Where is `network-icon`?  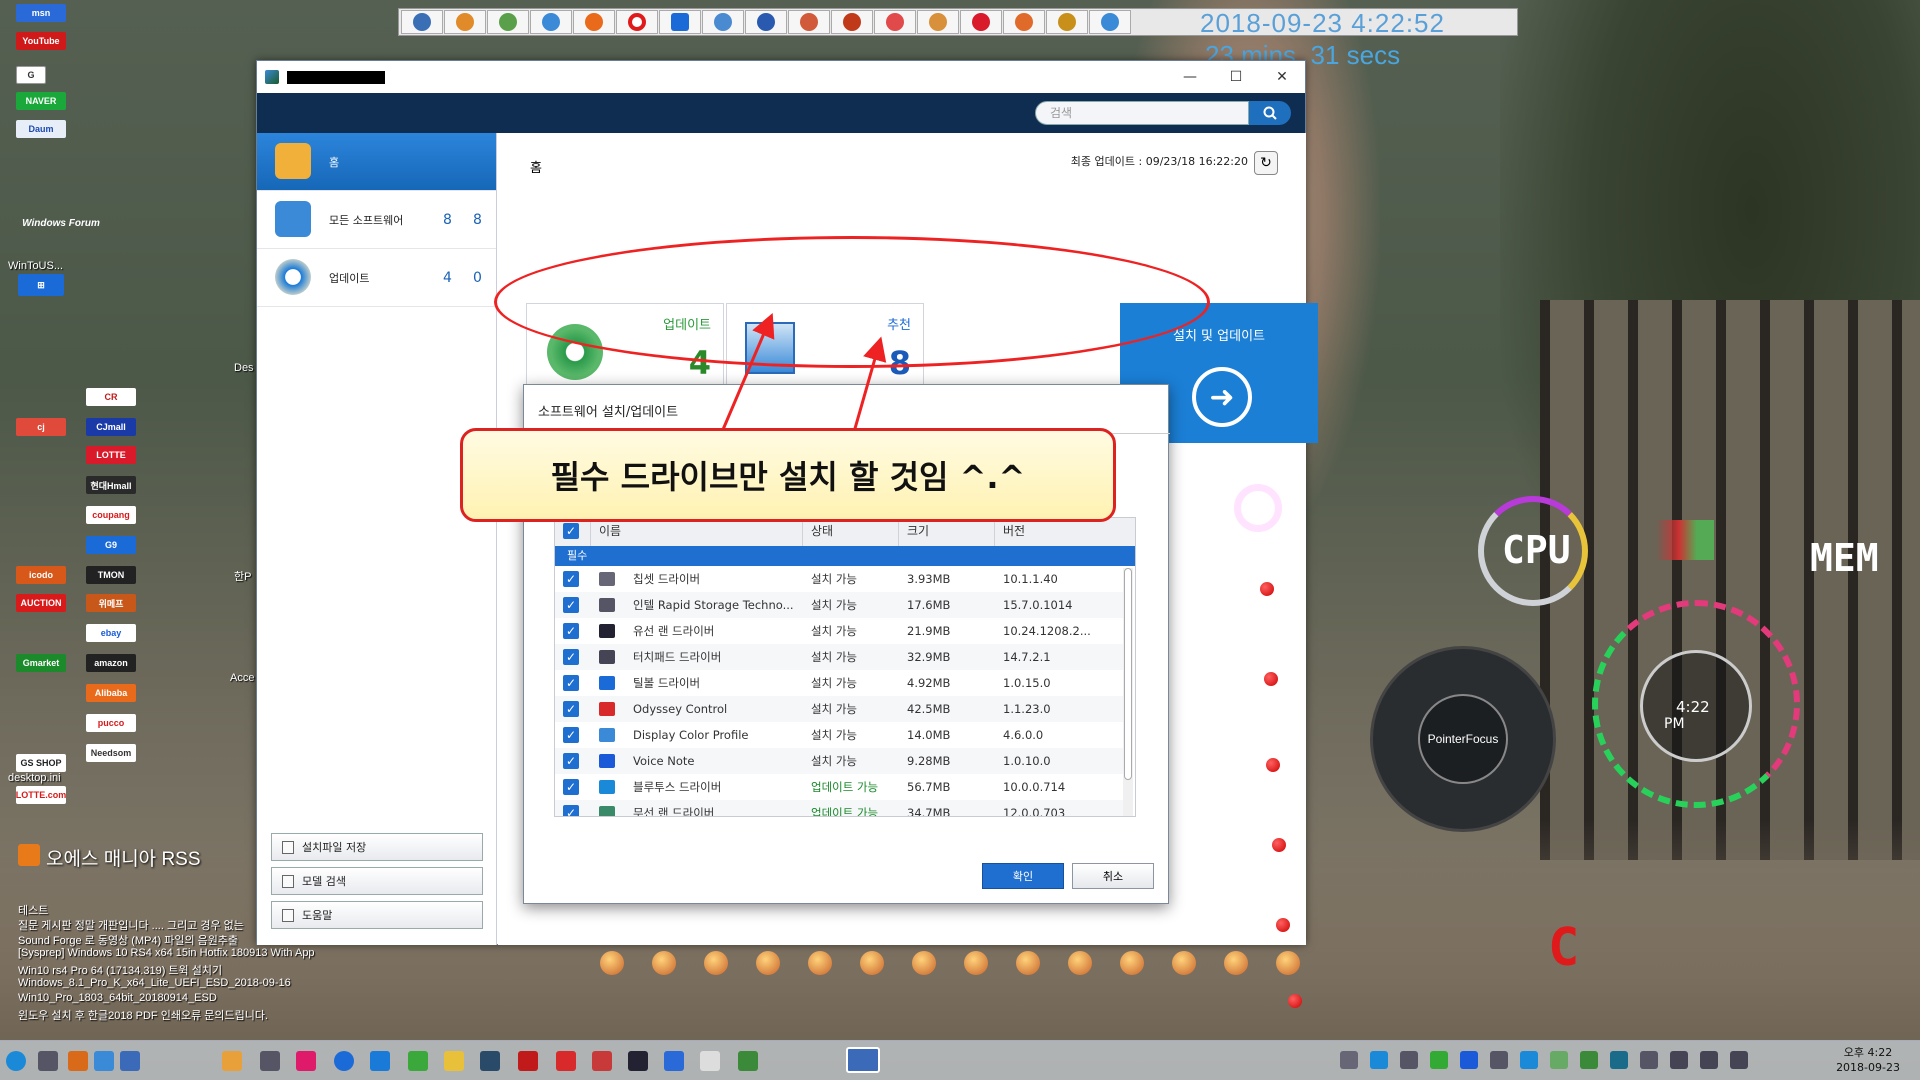
network-icon is located at coordinates (1679, 1060).